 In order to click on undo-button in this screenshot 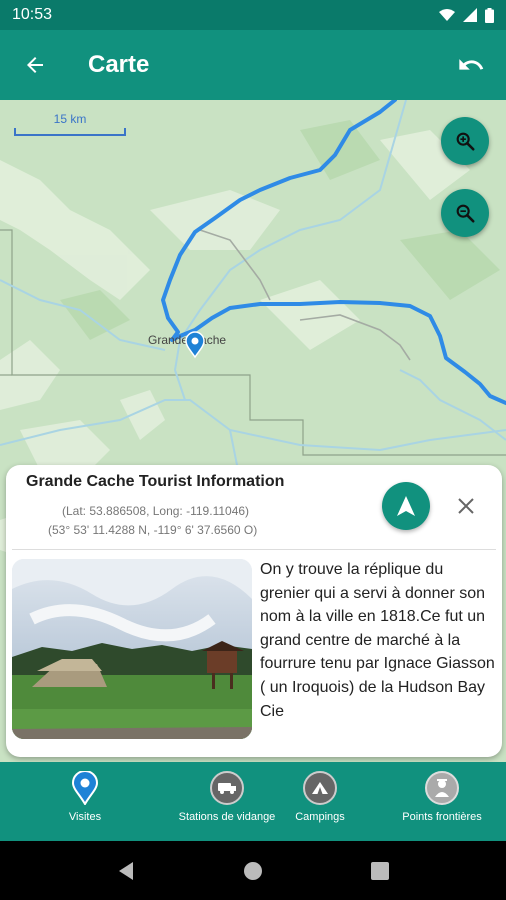, I will do `click(471, 65)`.